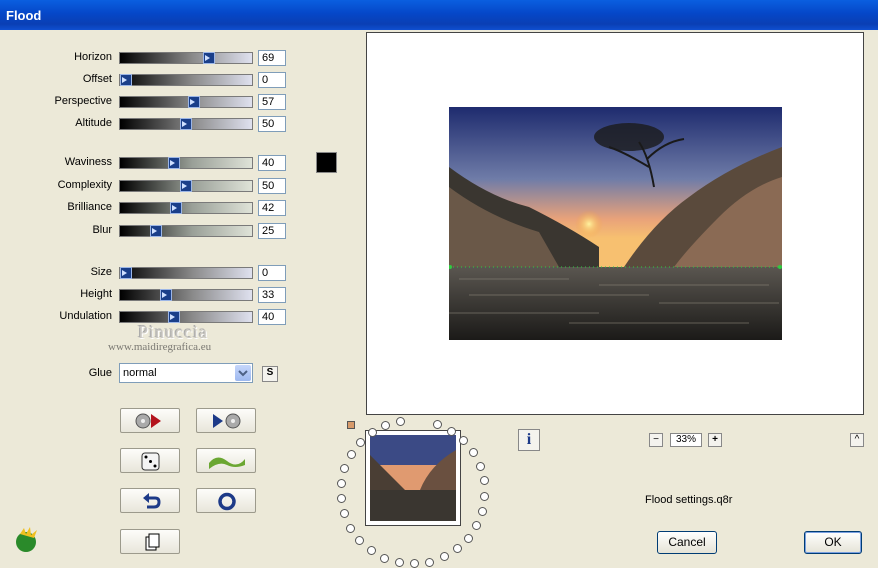 This screenshot has height=568, width=878. What do you see at coordinates (270, 374) in the screenshot?
I see `s-button: S` at bounding box center [270, 374].